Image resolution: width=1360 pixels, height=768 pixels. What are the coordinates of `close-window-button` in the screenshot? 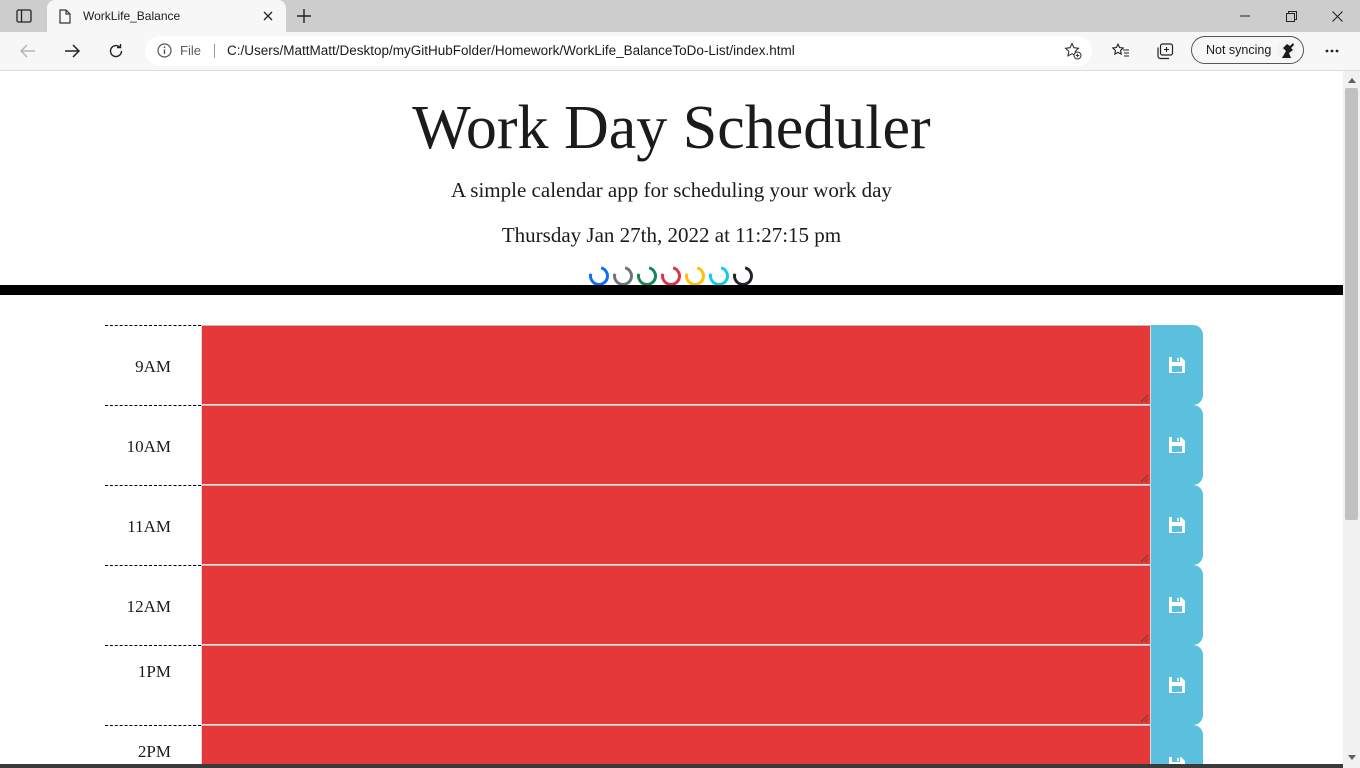 It's located at (1337, 16).